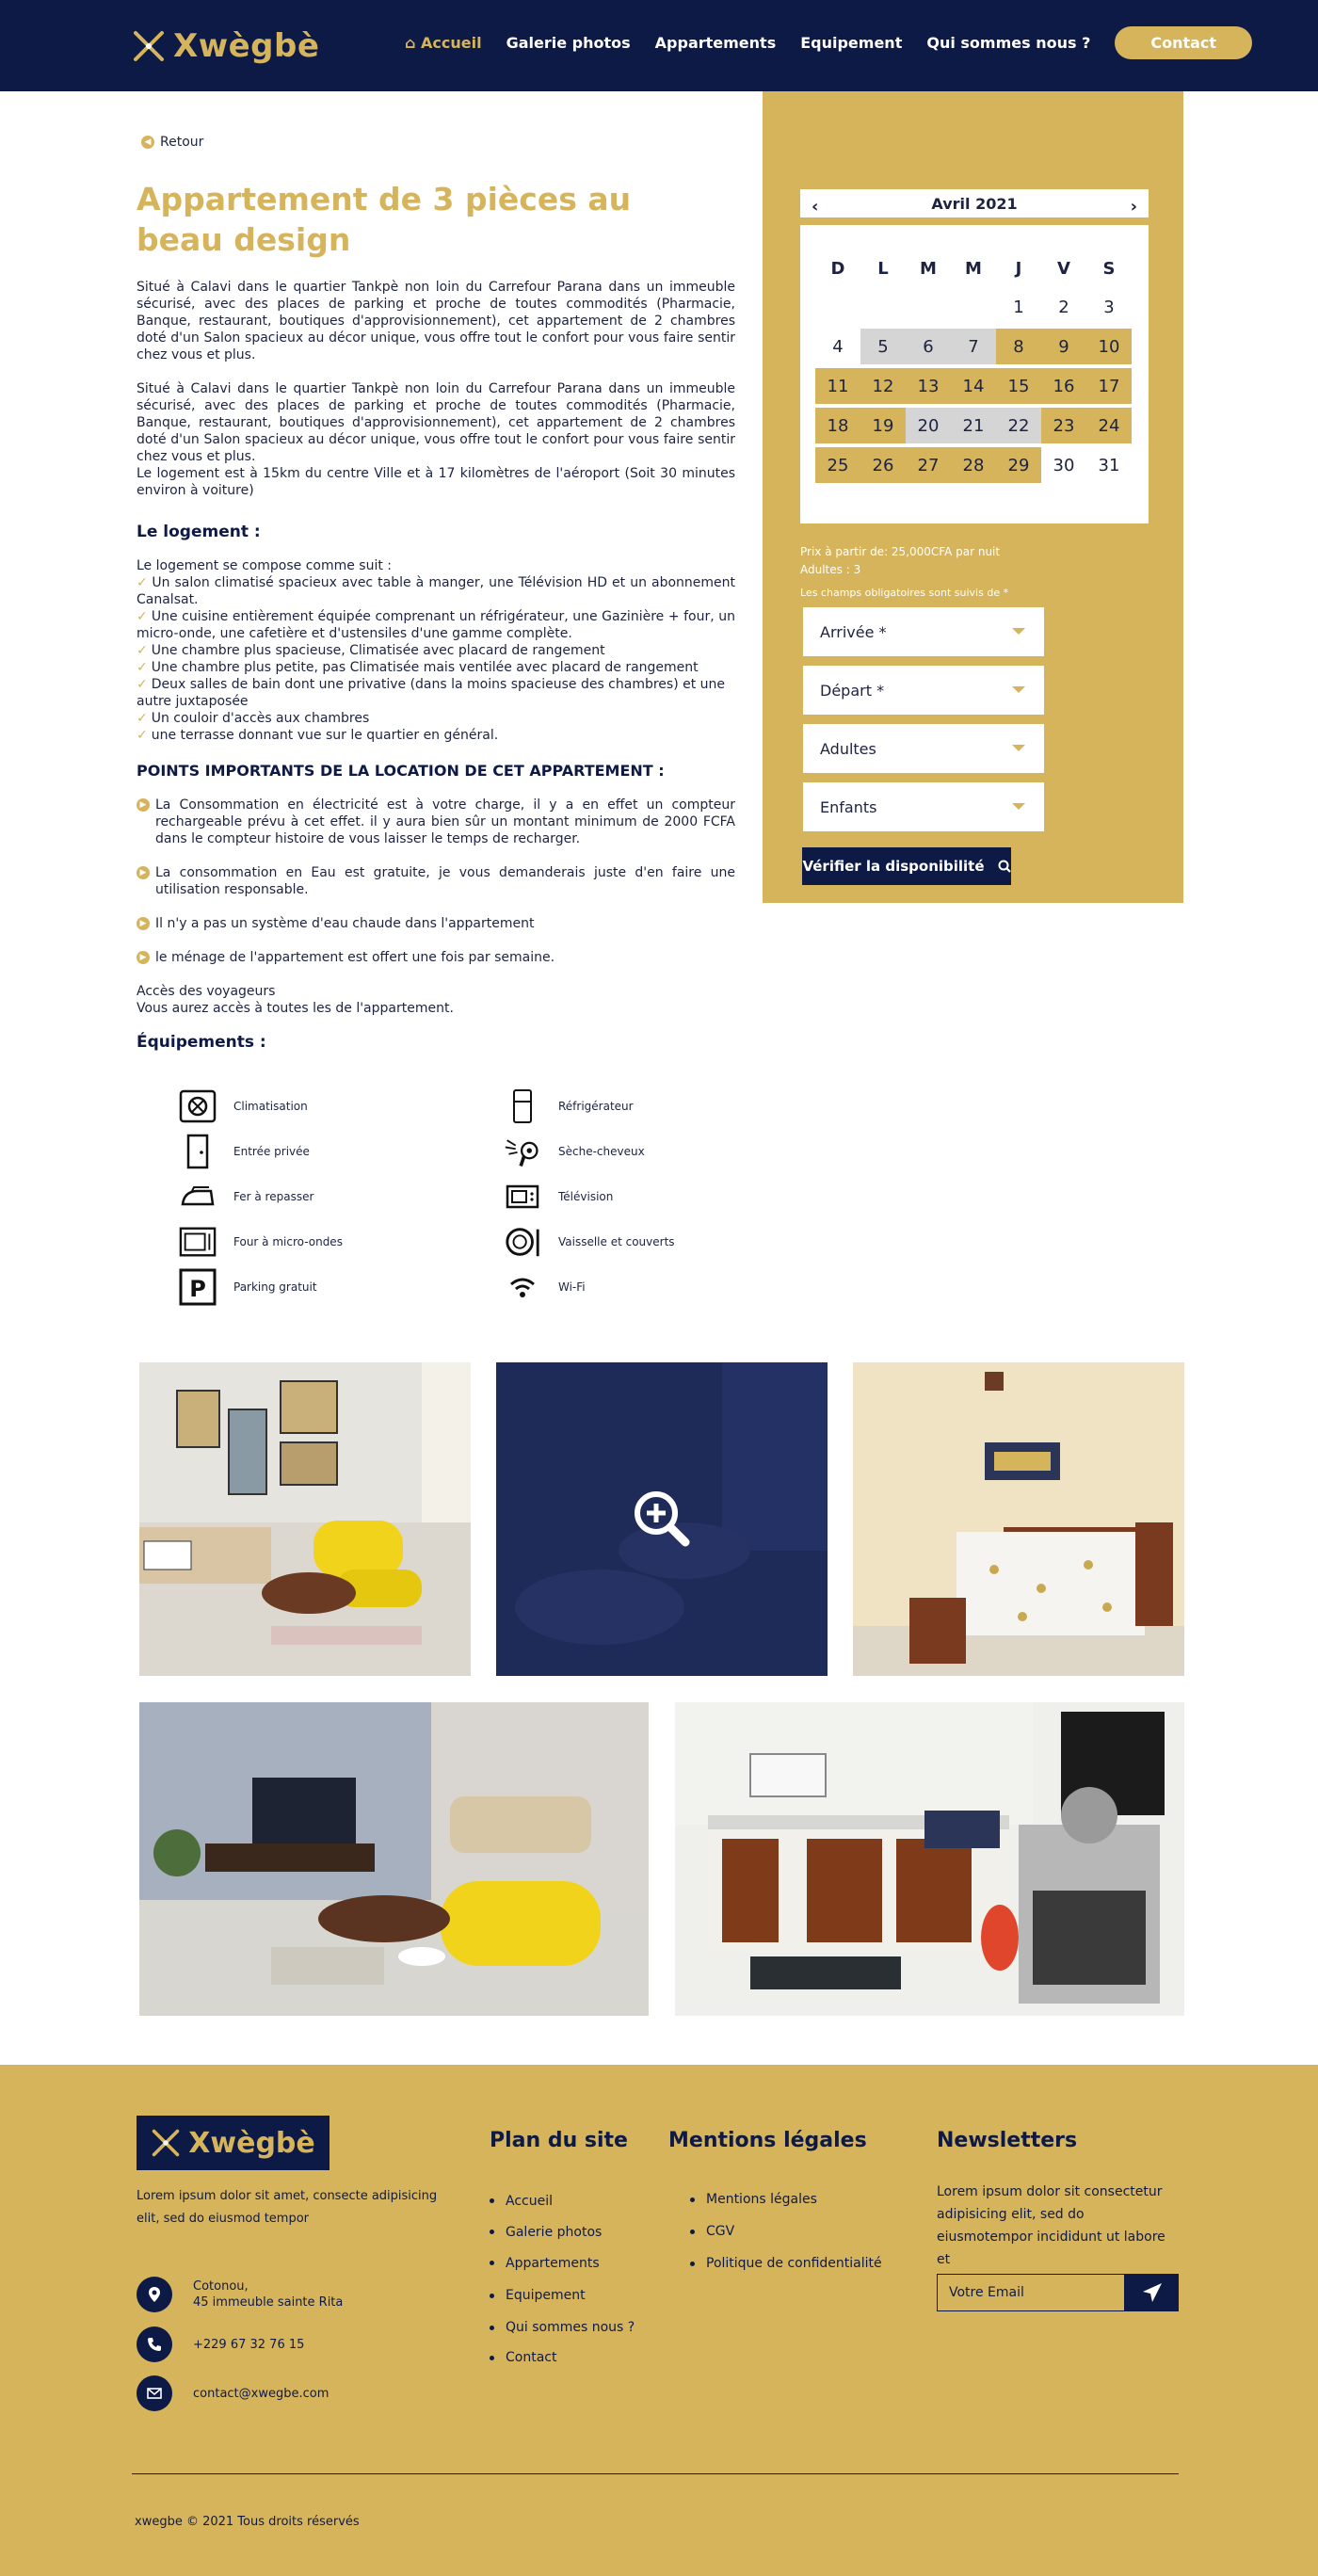 The image size is (1318, 2576). I want to click on plan-link: Qui sommes nous ?, so click(562, 2327).